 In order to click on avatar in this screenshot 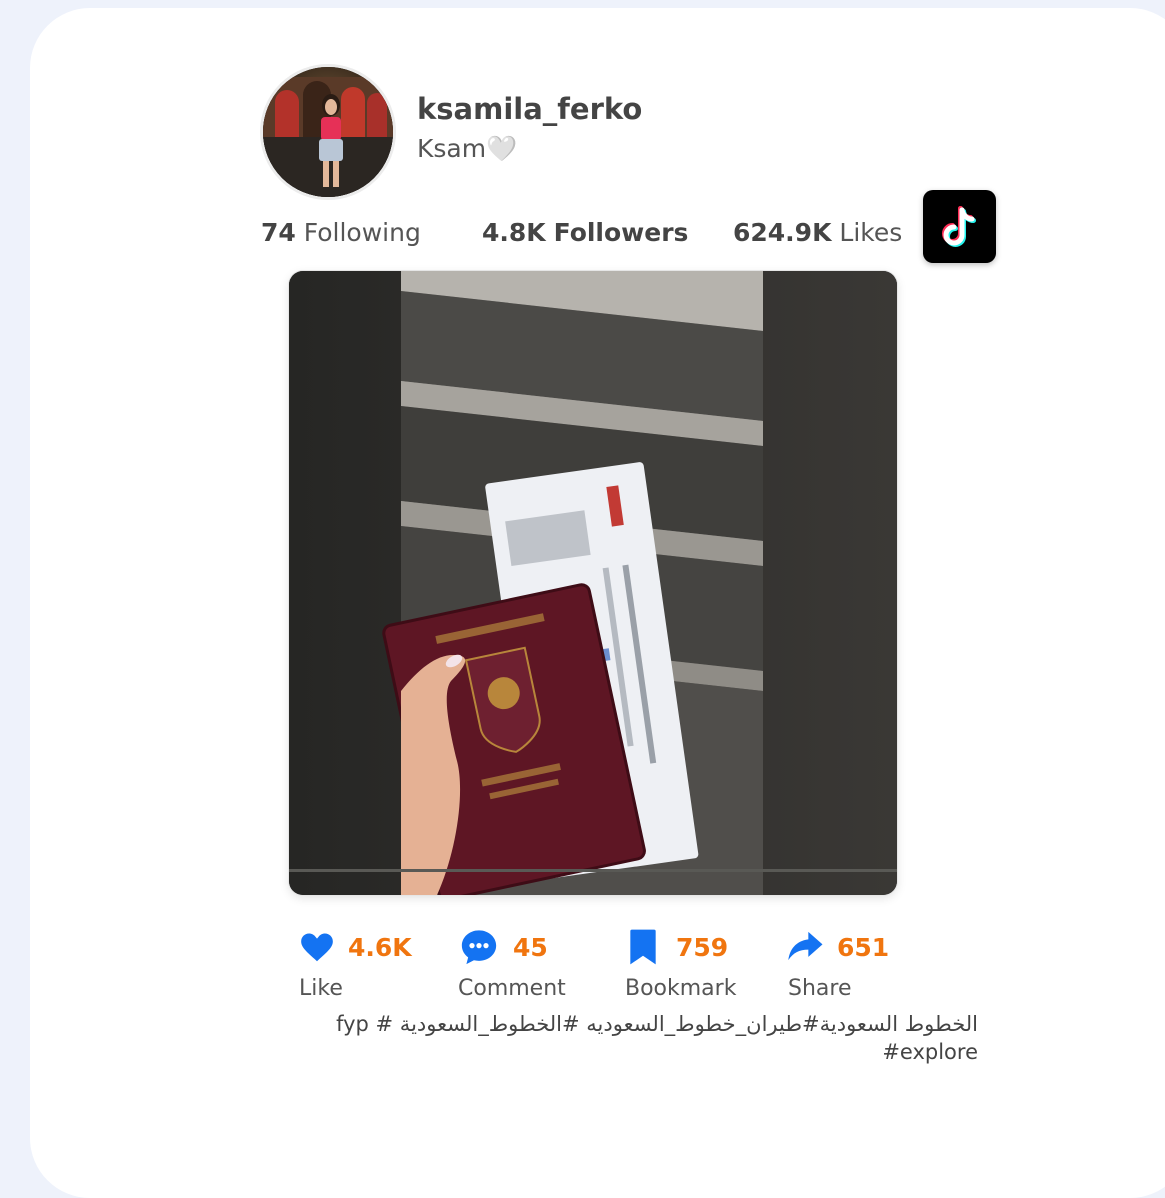, I will do `click(328, 132)`.